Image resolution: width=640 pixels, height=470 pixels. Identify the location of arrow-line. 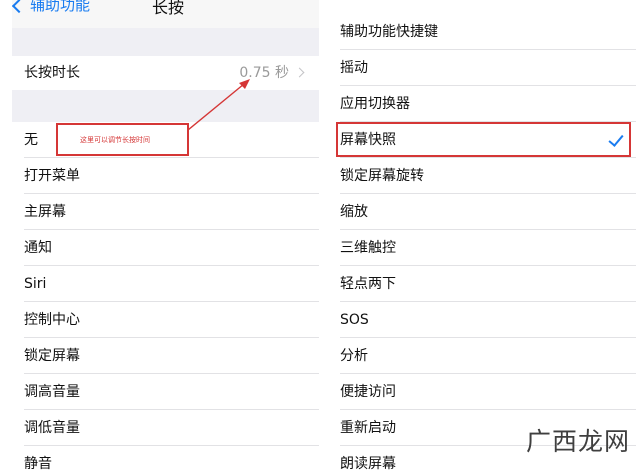
(216, 107).